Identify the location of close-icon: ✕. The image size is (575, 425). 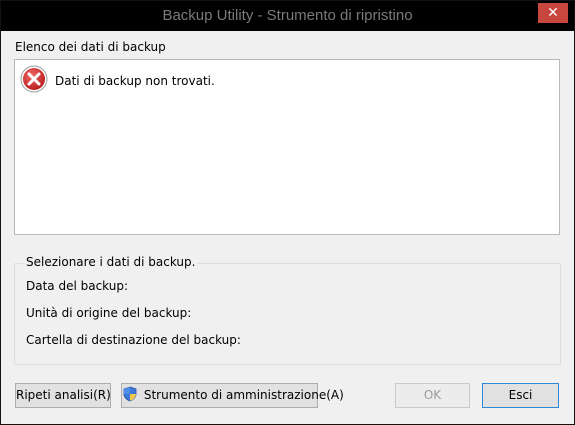
(553, 13).